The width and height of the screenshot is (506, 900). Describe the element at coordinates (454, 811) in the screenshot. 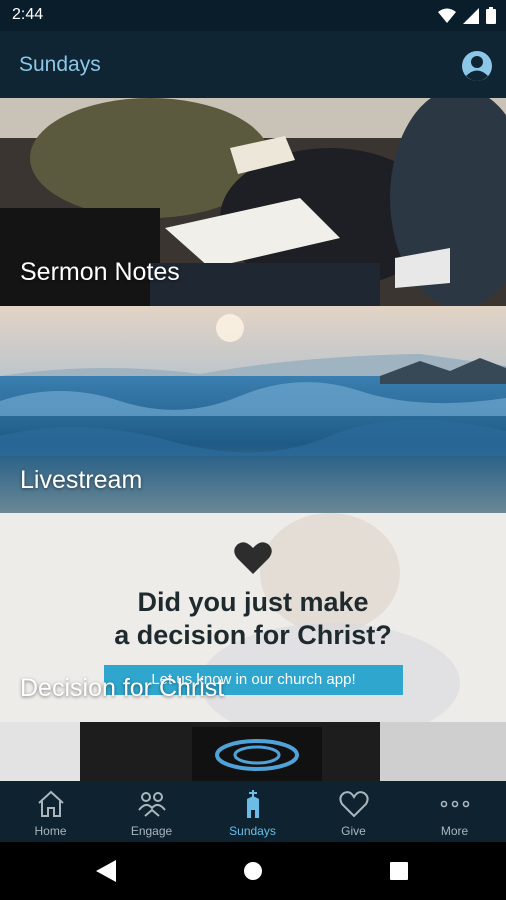

I see `nav-more: More` at that location.